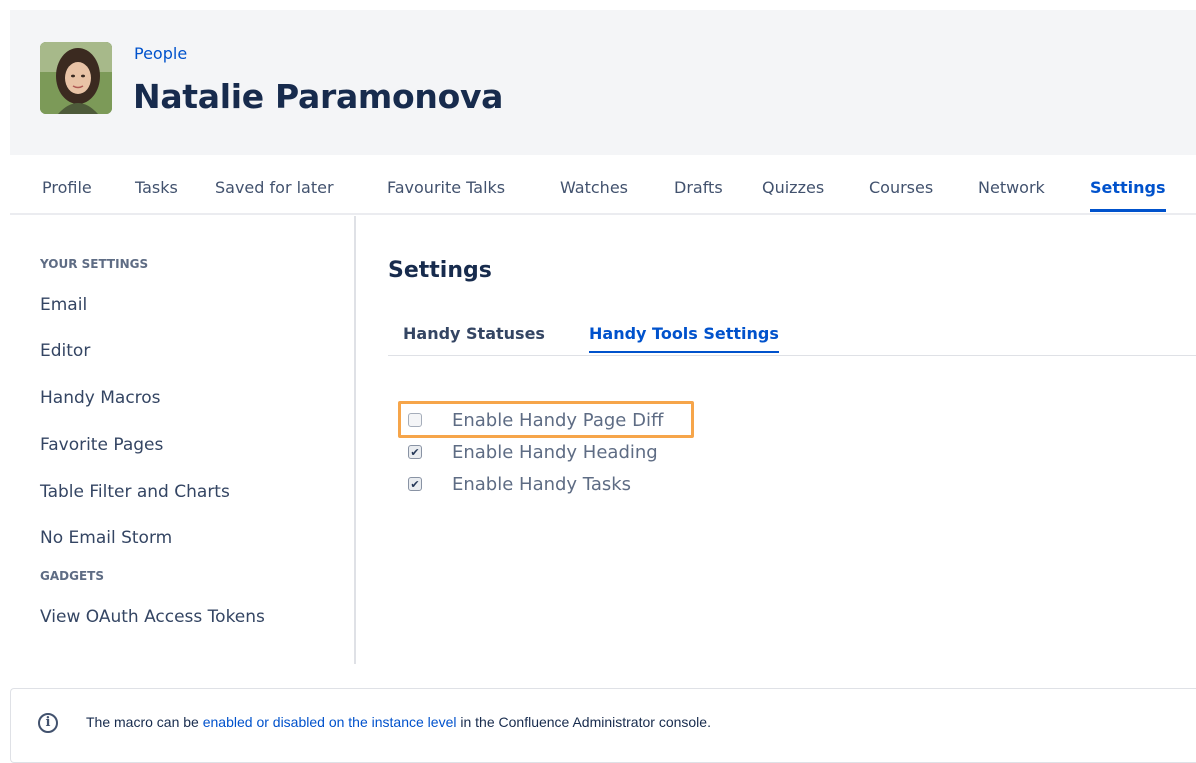 The height and width of the screenshot is (763, 1196). I want to click on sidebar-item-email: Email, so click(63, 305).